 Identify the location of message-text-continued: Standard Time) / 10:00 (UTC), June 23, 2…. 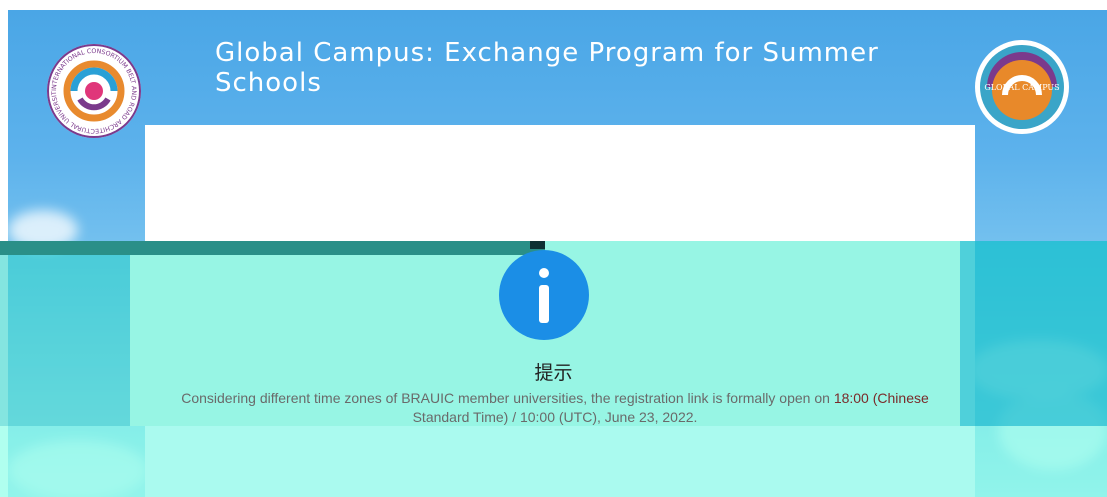
(555, 417).